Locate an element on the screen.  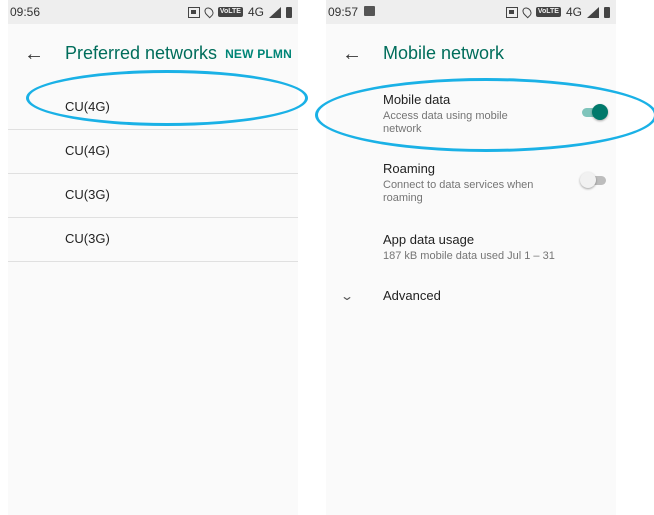
app-data-usage-summary: 187 kB mobile data used Jul 1 – 31 is located at coordinates (469, 256).